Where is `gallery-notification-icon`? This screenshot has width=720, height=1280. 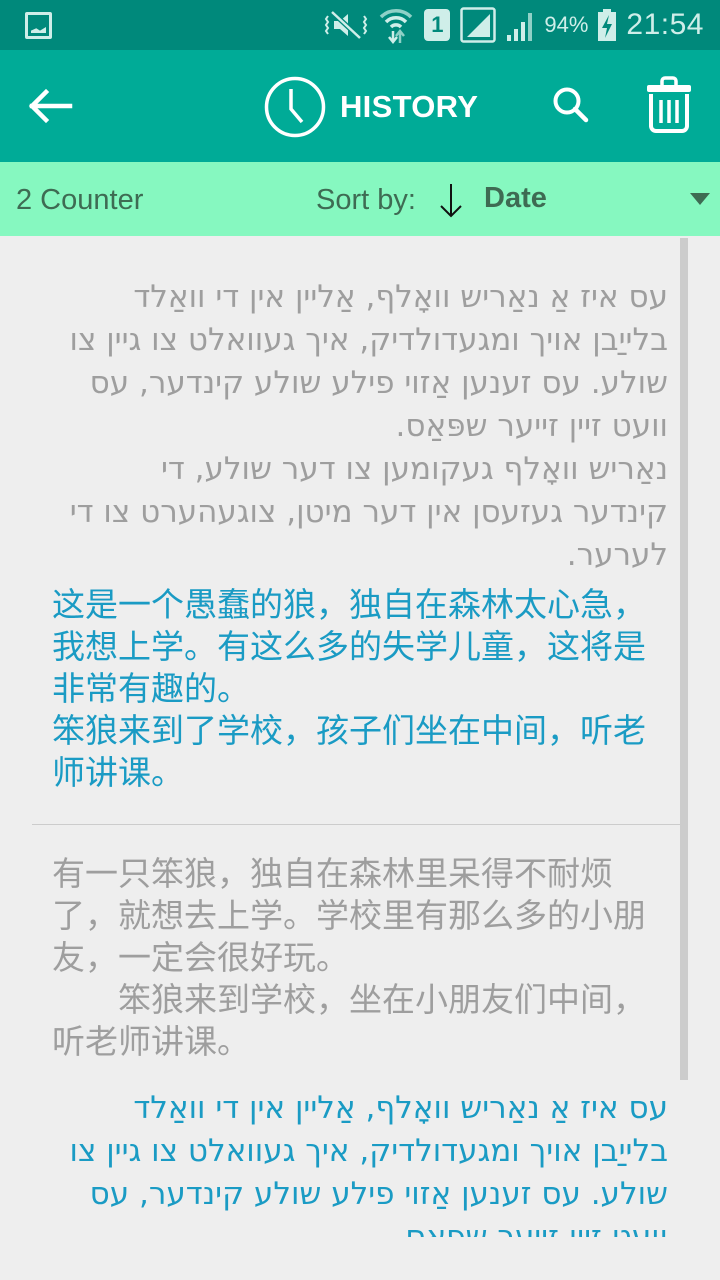 gallery-notification-icon is located at coordinates (38, 25).